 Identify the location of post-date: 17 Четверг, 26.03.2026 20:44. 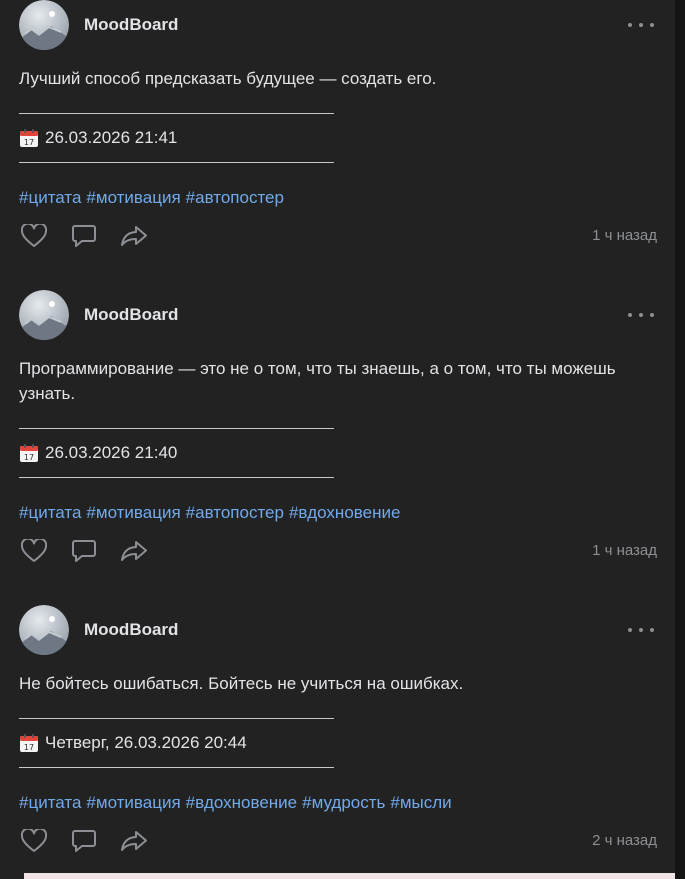
(133, 743).